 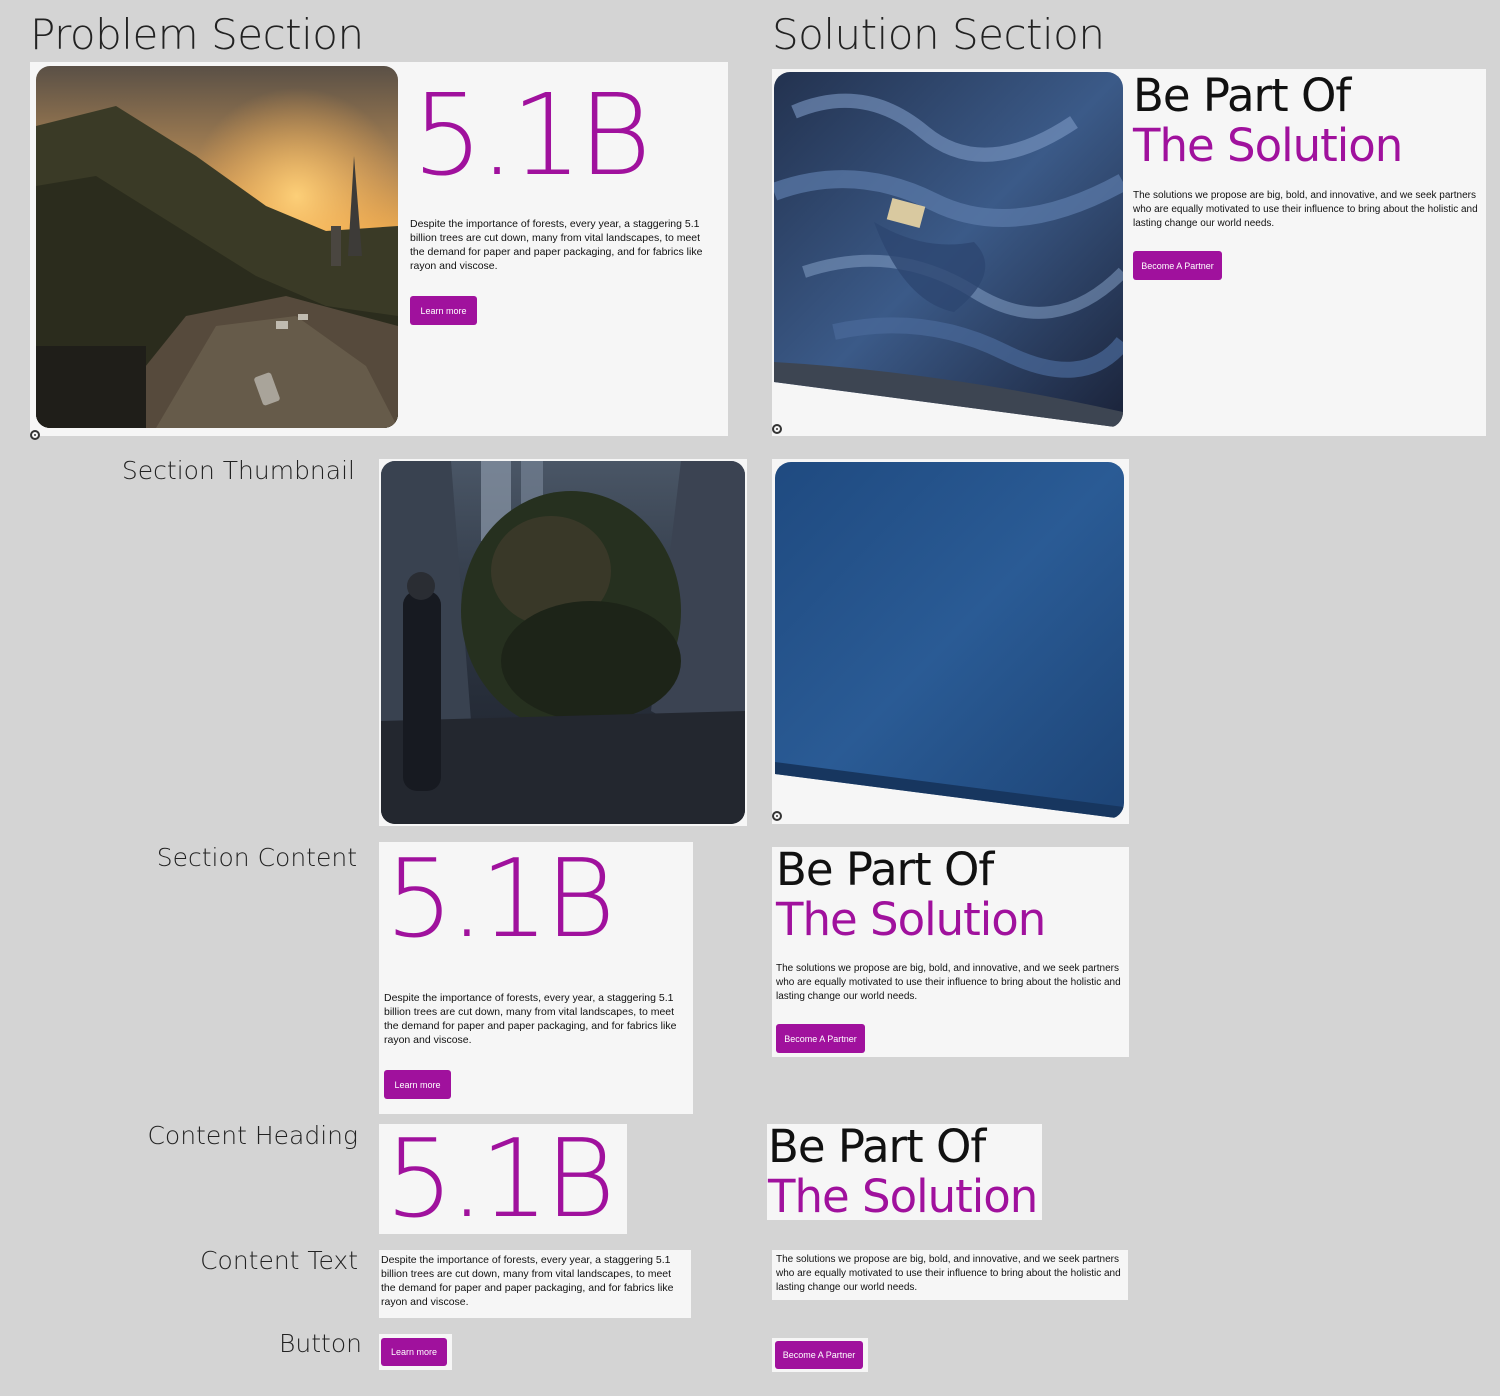 I want to click on problem-heading-panel: 5.1B, so click(x=503, y=1179).